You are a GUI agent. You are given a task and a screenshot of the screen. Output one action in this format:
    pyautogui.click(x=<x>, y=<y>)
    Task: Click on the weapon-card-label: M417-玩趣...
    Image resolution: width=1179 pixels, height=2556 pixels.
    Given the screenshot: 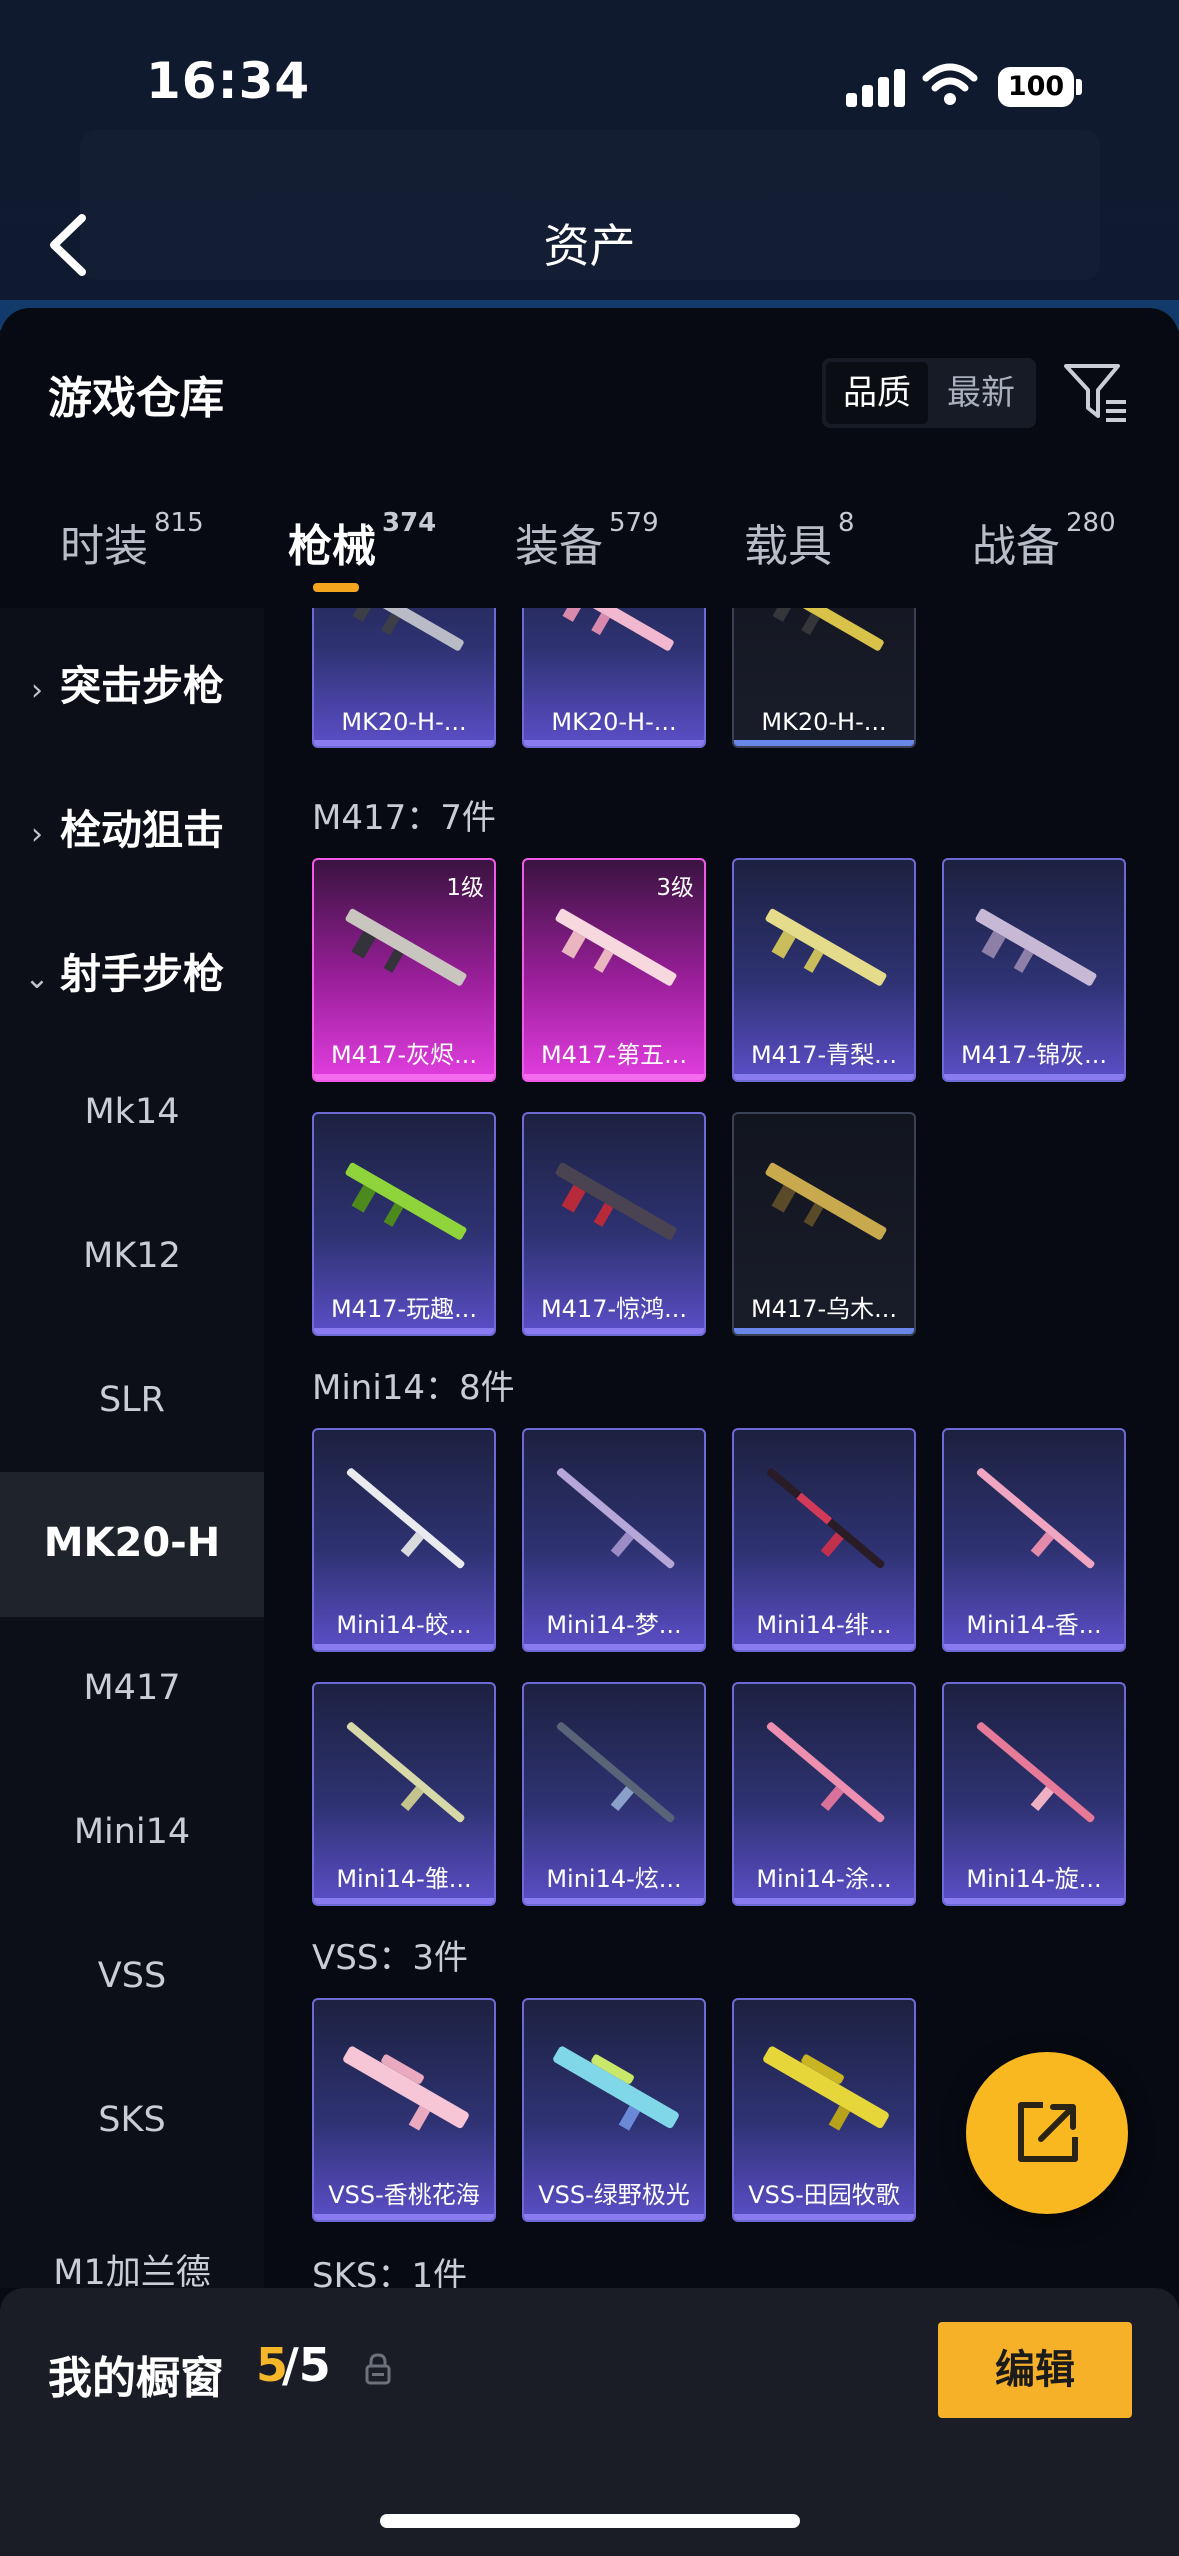 What is the action you would take?
    pyautogui.click(x=404, y=1309)
    